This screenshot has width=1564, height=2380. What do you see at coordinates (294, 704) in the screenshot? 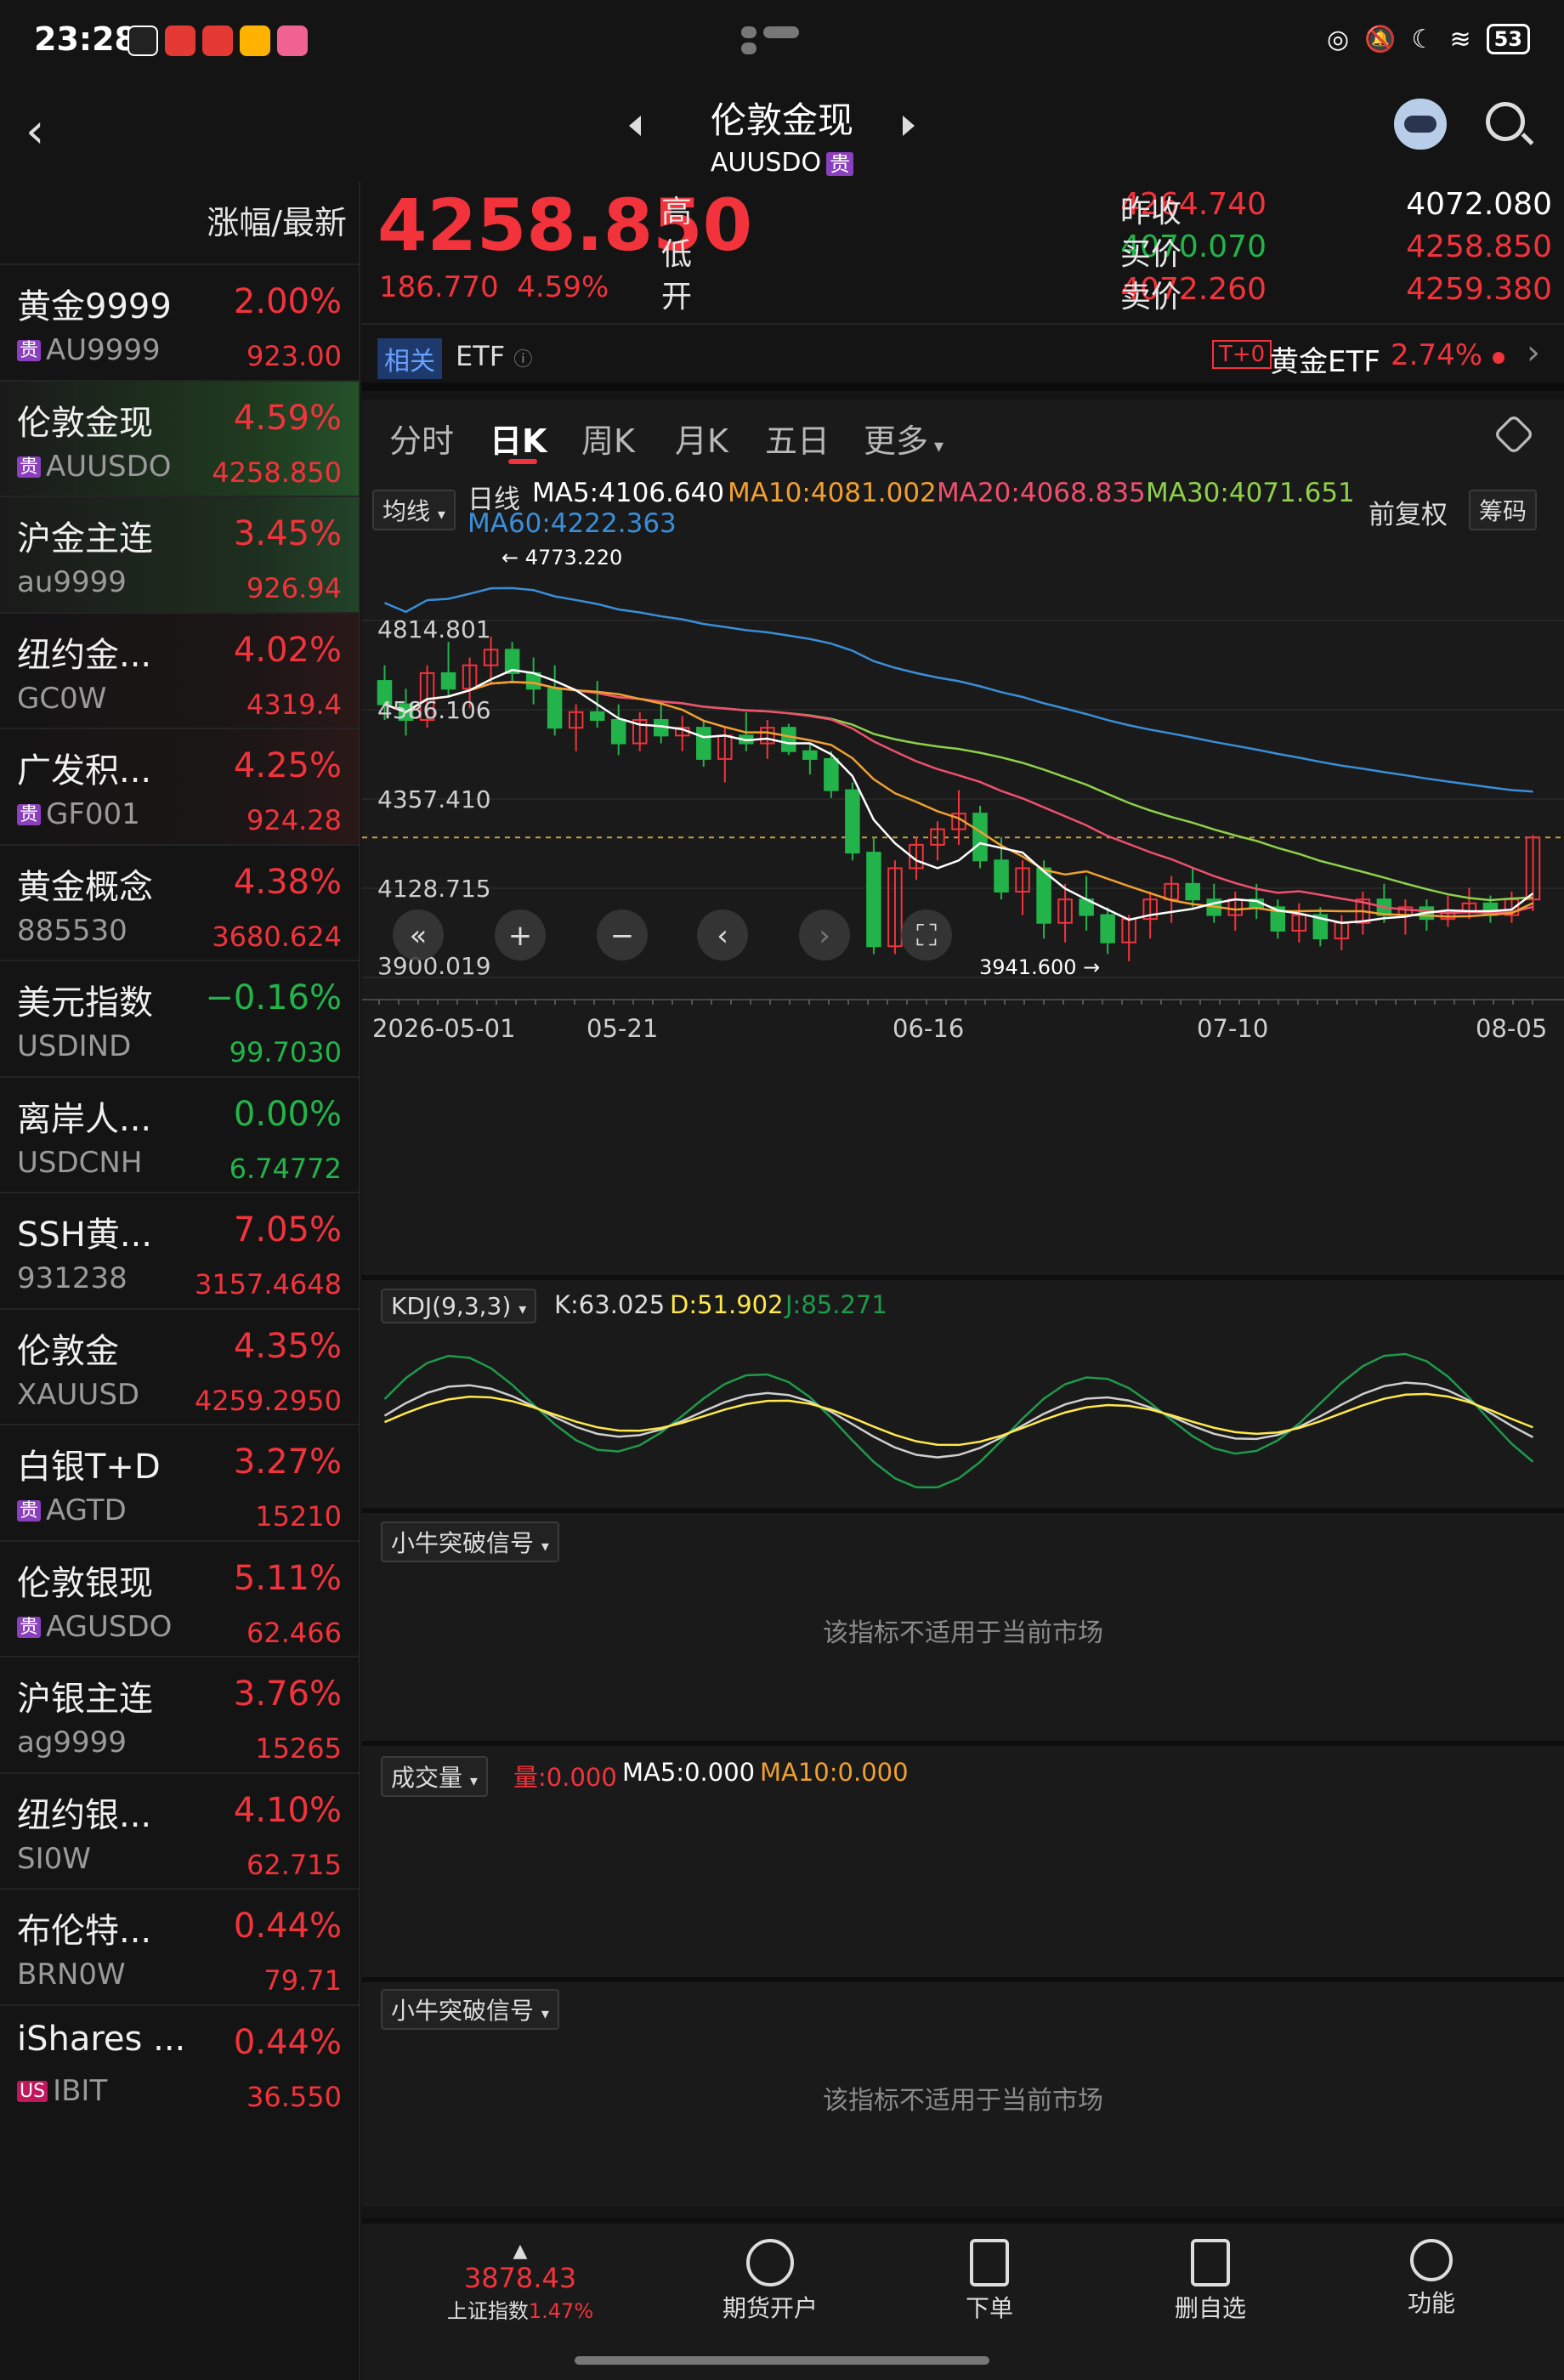
I see `item-price: 4319.4` at bounding box center [294, 704].